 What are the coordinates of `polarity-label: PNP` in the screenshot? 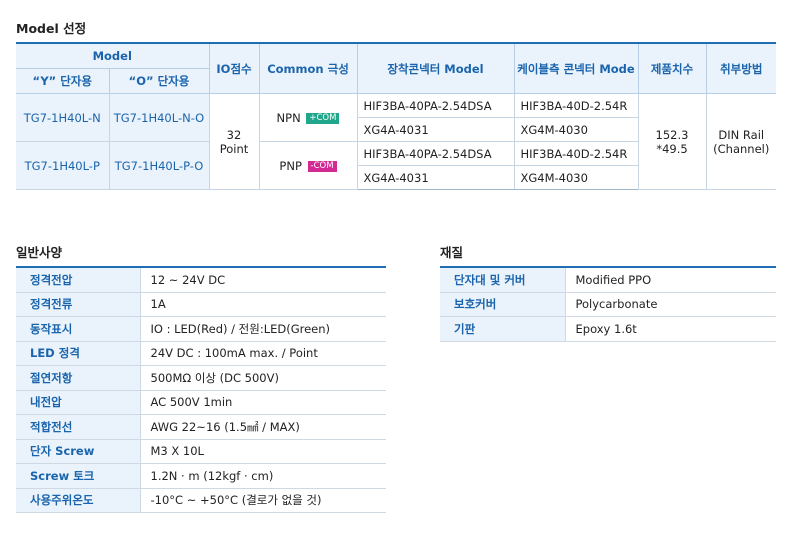 It's located at (290, 165).